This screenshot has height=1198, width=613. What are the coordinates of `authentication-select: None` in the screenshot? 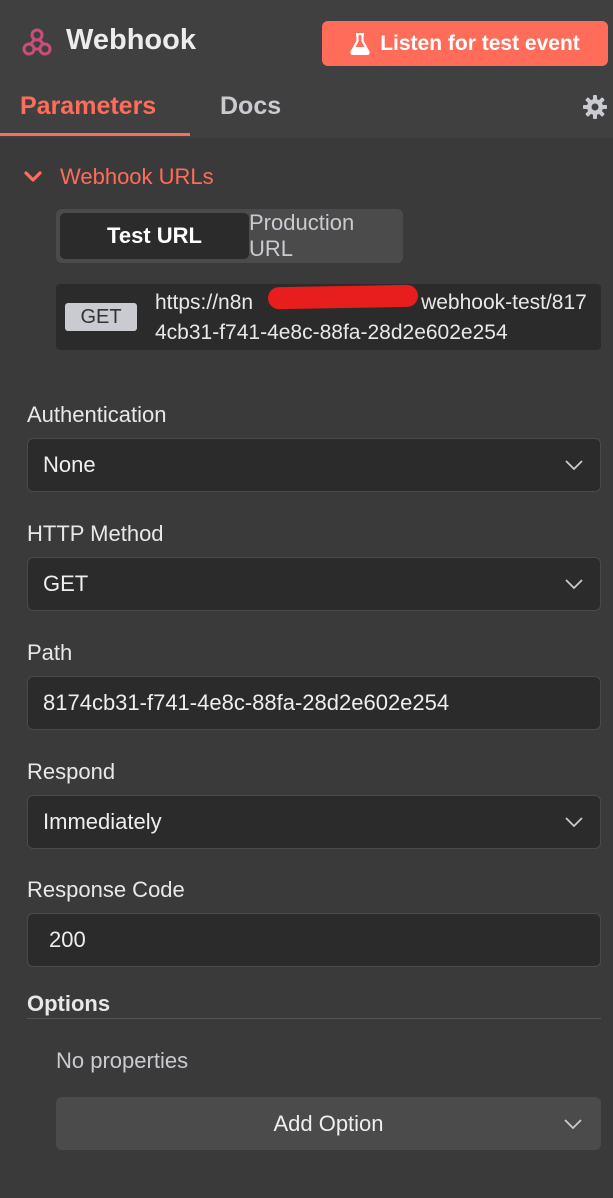 It's located at (314, 465).